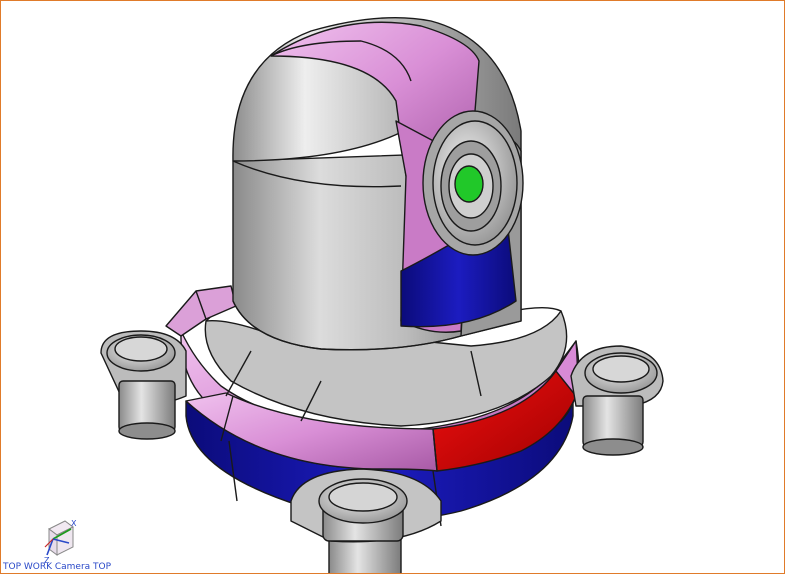  I want to click on view-triad: X Z, so click(60, 542).